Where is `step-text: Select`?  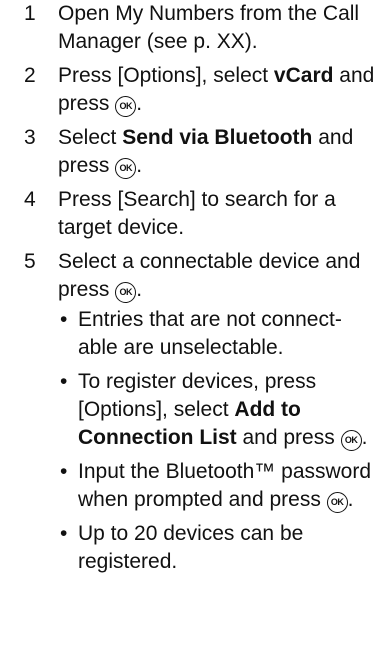 step-text: Select is located at coordinates (90, 137).